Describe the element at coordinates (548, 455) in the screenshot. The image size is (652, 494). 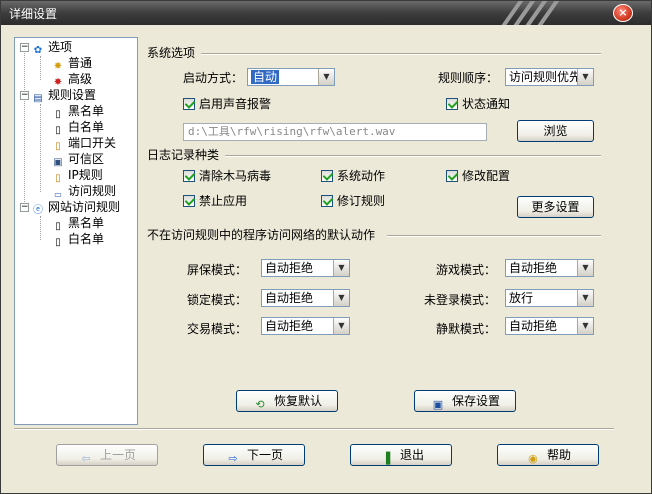
I see `help-button: ◉ 帮助` at that location.